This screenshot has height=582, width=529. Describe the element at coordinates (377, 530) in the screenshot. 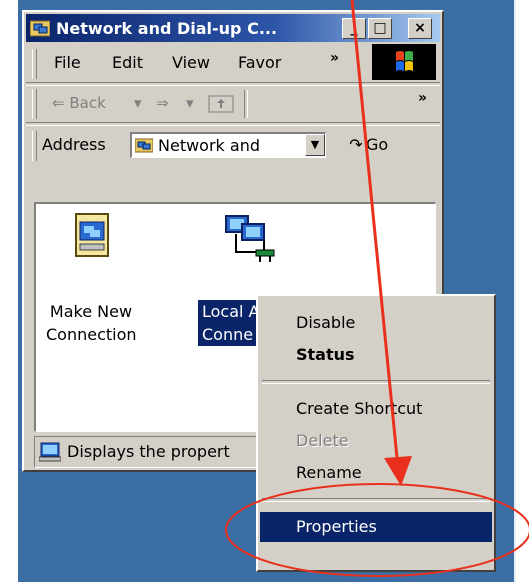

I see `annotation-ellipse` at that location.